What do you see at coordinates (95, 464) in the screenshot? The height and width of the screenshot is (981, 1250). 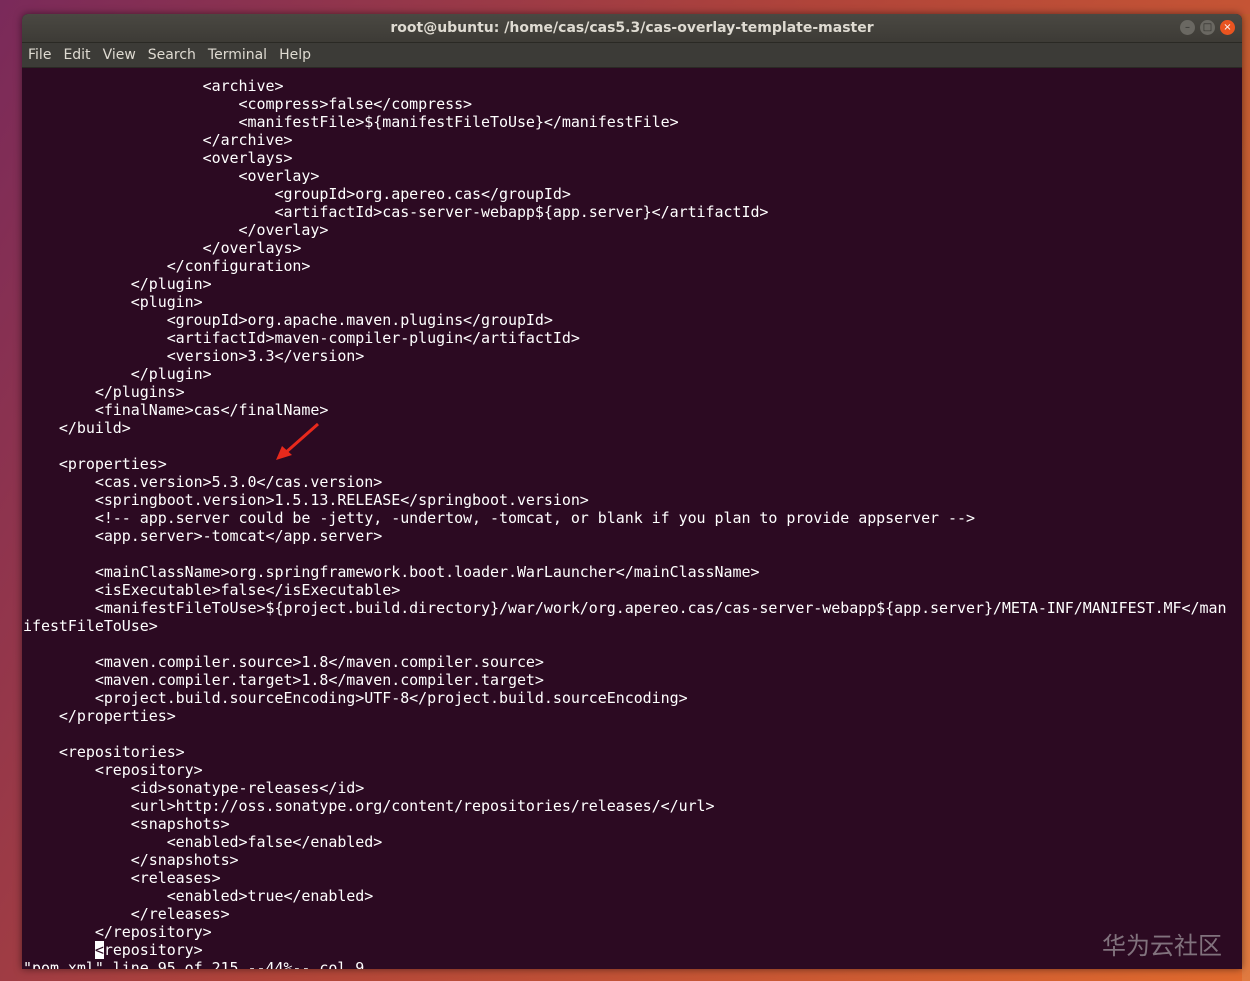 I see `terminal-line: <properties>` at bounding box center [95, 464].